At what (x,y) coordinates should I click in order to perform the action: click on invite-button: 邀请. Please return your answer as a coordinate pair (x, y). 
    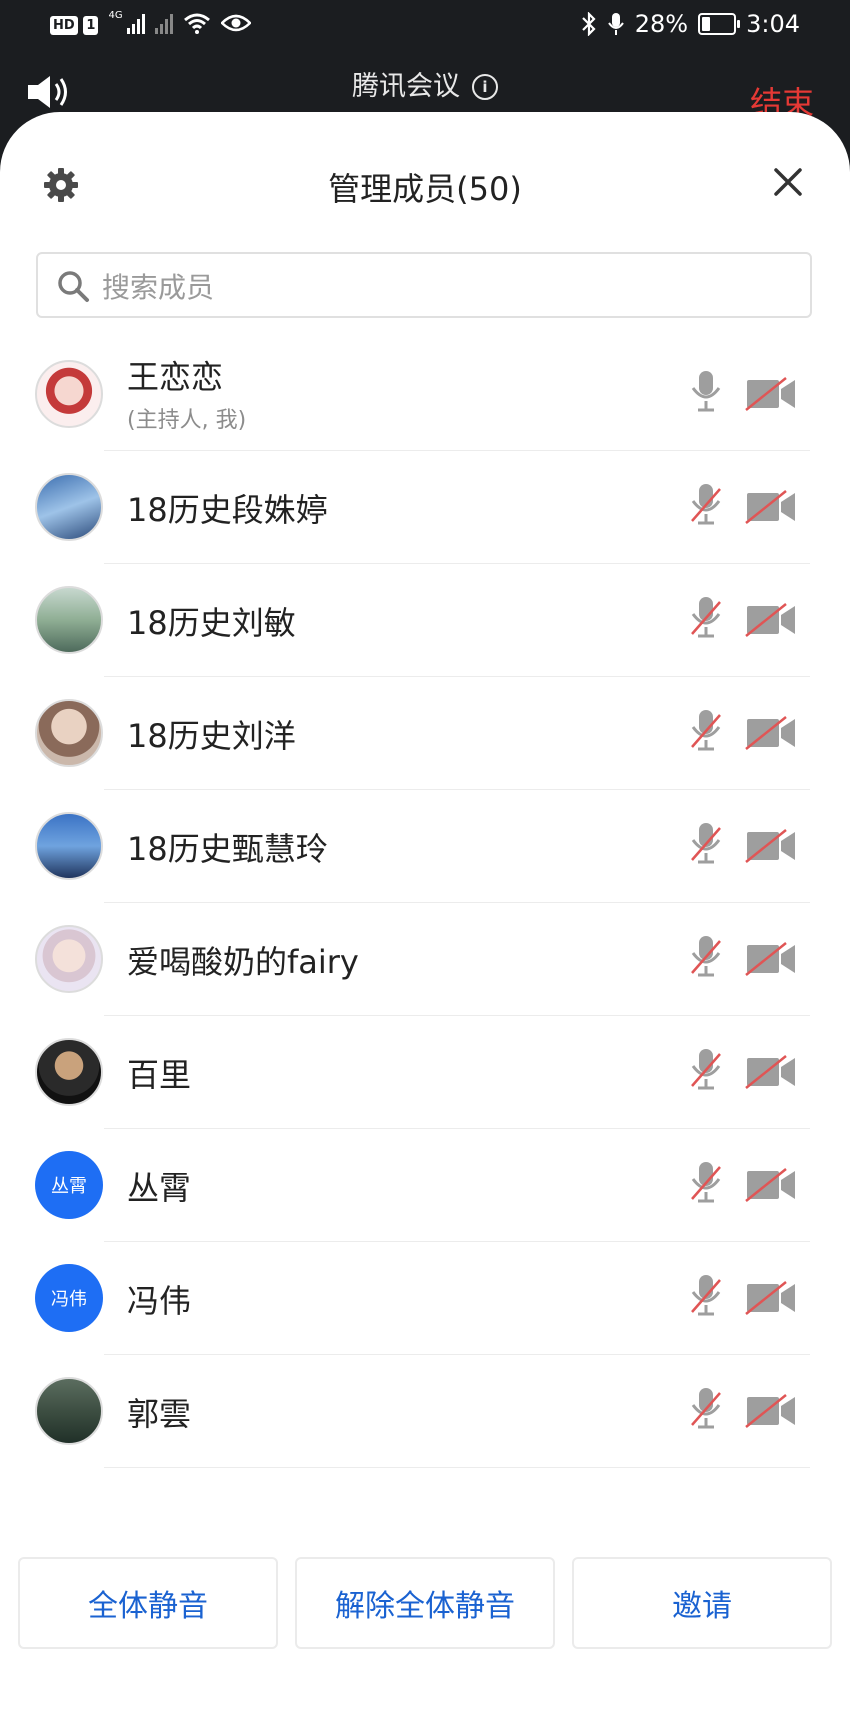
    Looking at the image, I should click on (702, 1603).